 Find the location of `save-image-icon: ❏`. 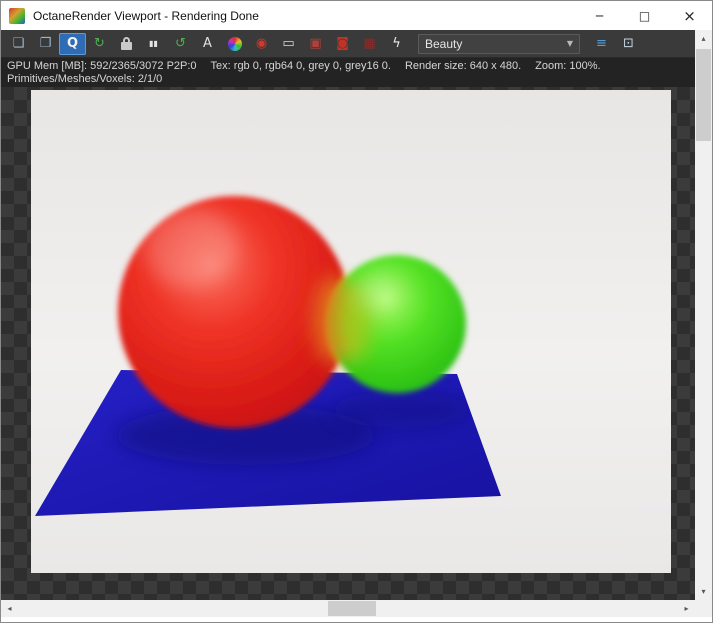

save-image-icon: ❏ is located at coordinates (18, 44).